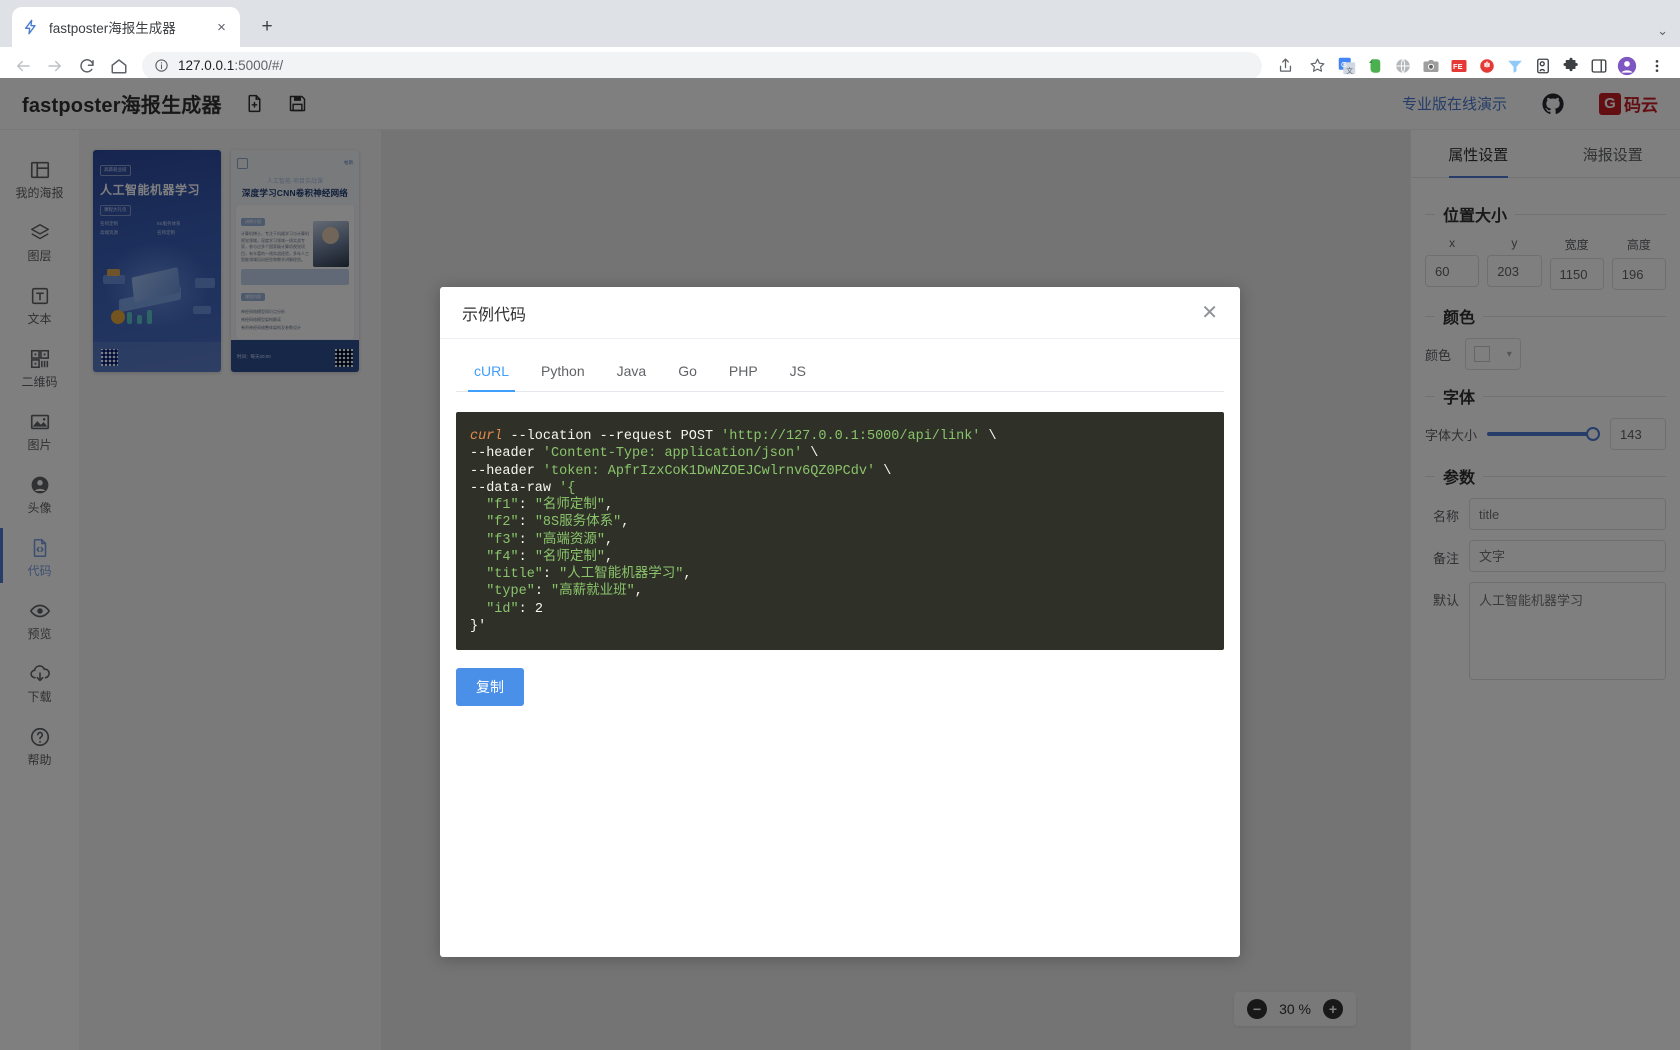  What do you see at coordinates (514, 575) in the screenshot?
I see `code-key: "title"` at bounding box center [514, 575].